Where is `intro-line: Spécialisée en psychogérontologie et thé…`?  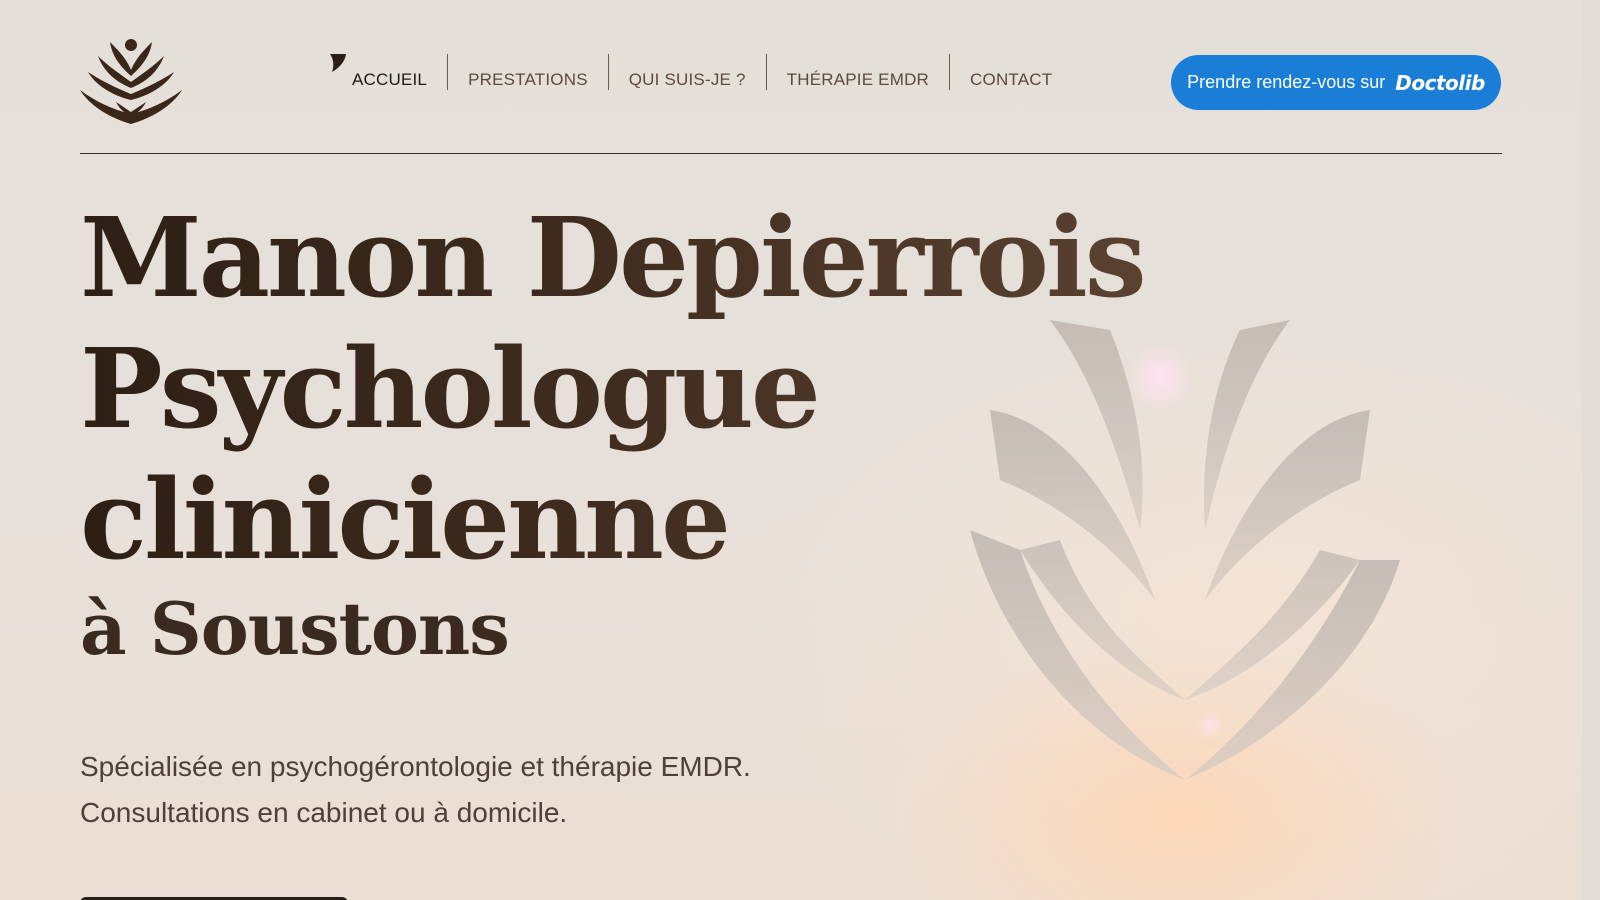
intro-line: Spécialisée en psychogérontologie et thé… is located at coordinates (415, 766).